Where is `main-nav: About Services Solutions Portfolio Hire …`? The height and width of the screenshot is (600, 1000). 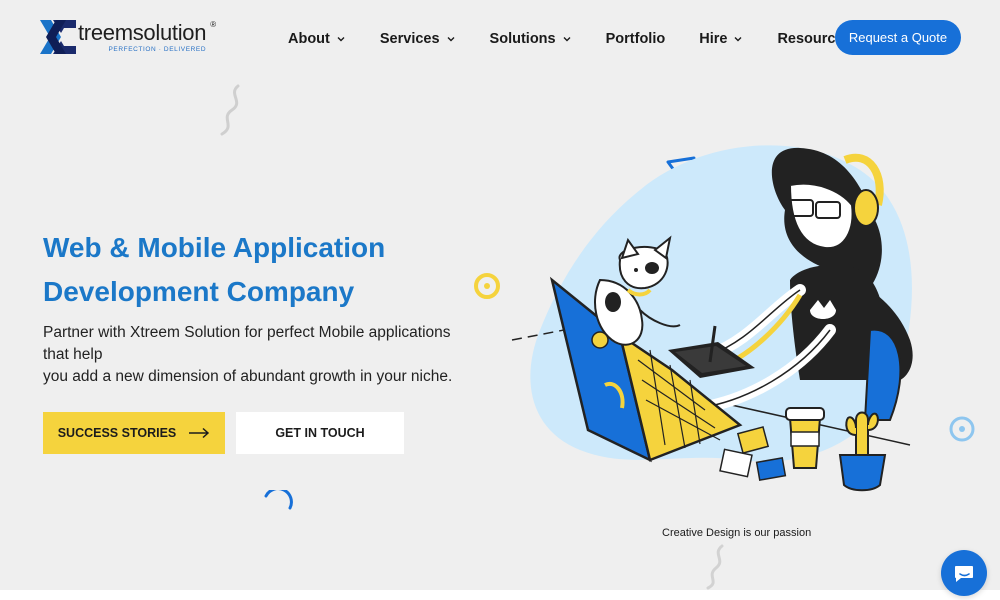 main-nav: About Services Solutions Portfolio Hire … is located at coordinates (578, 39).